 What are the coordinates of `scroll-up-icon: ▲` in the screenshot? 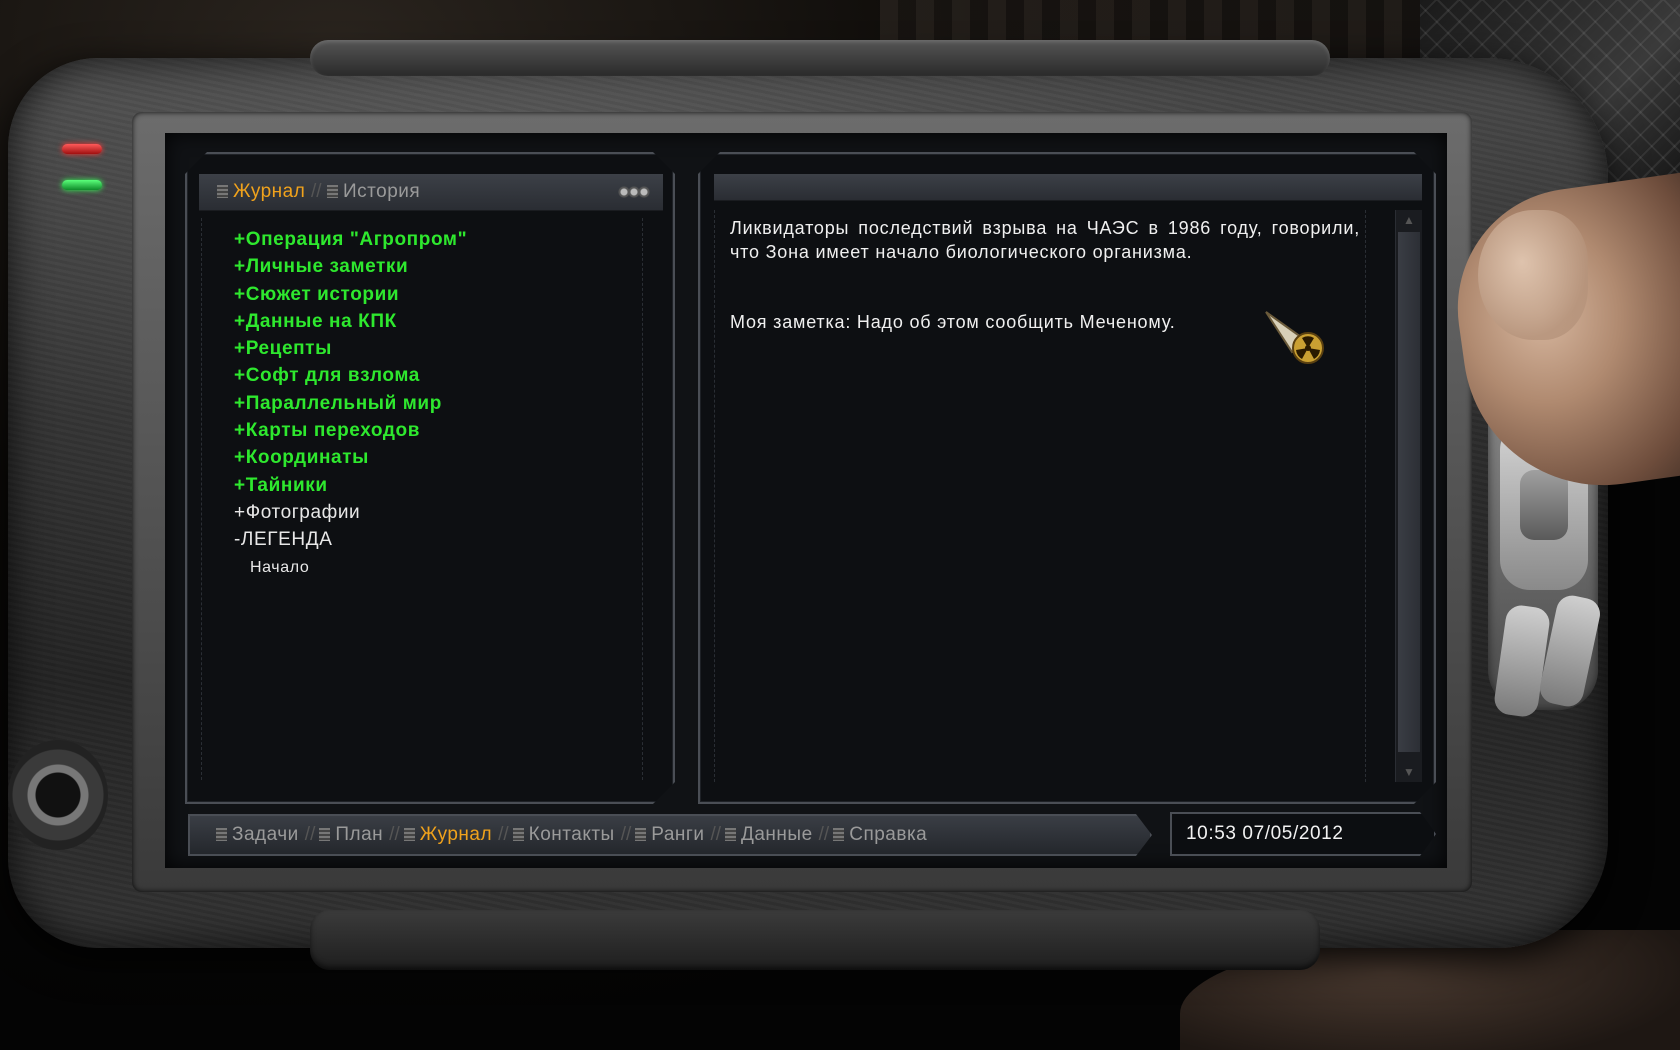 It's located at (1409, 220).